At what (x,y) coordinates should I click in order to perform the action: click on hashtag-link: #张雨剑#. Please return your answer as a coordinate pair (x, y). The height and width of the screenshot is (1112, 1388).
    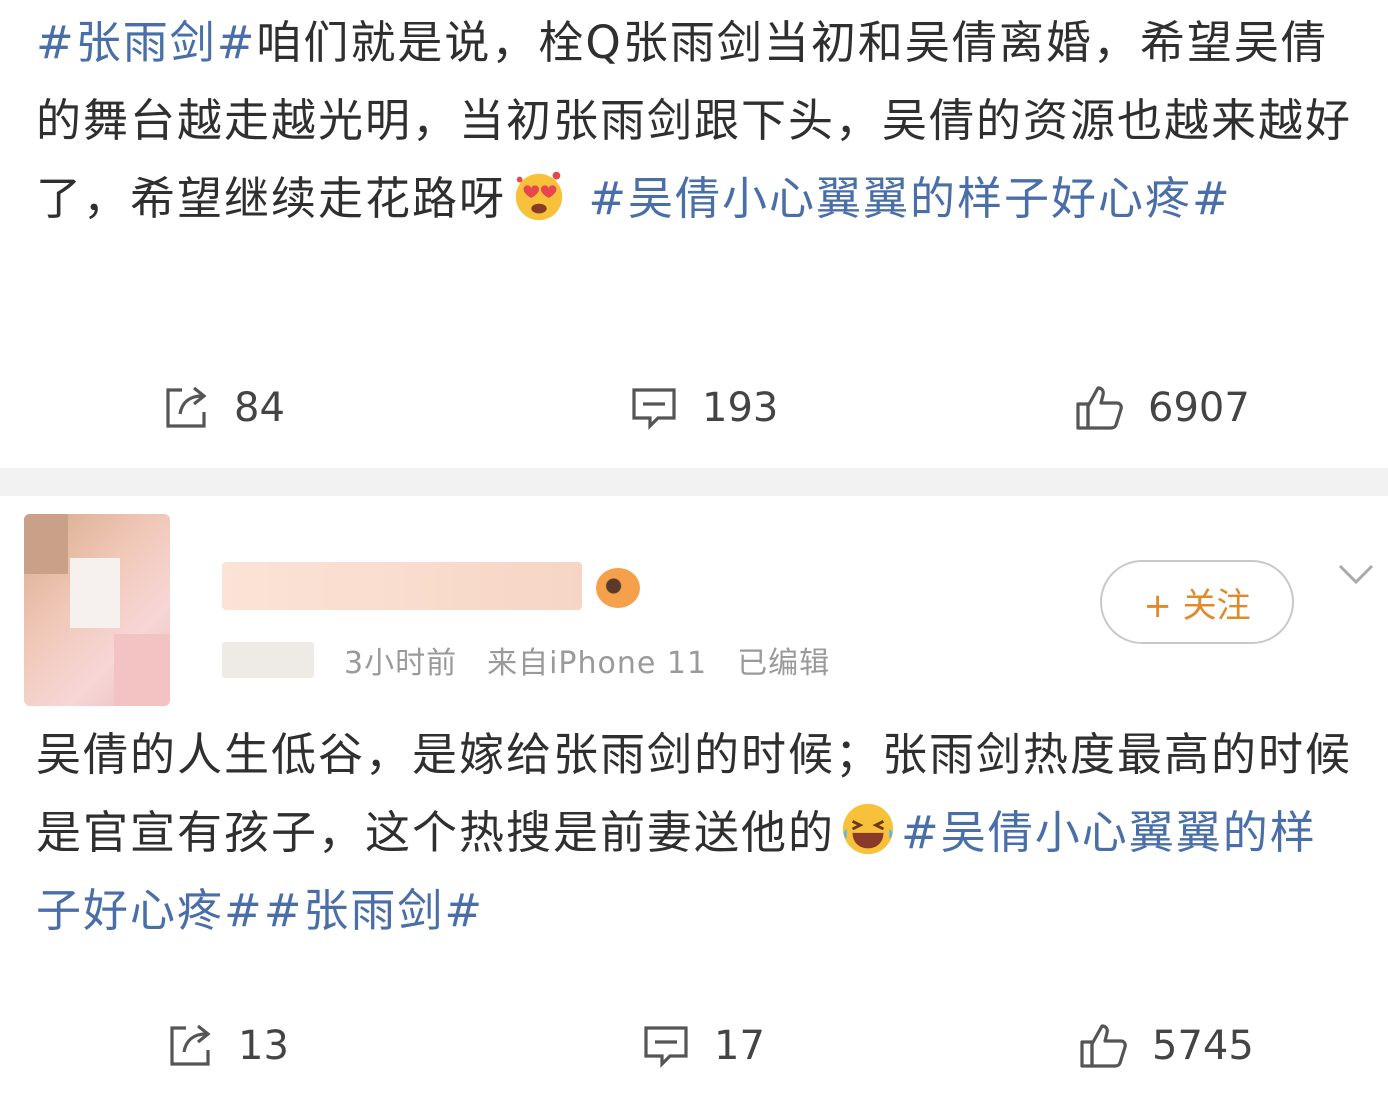
    Looking at the image, I should click on (146, 42).